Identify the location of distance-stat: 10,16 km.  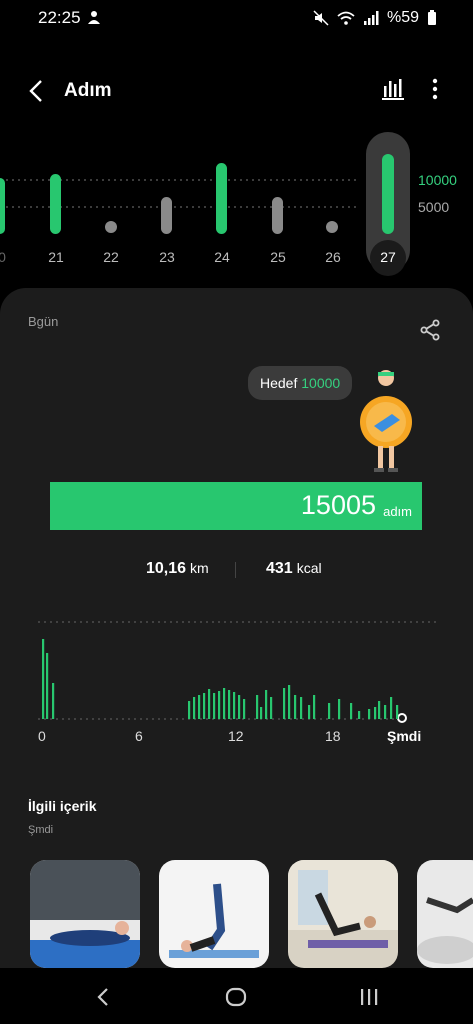
(177, 569).